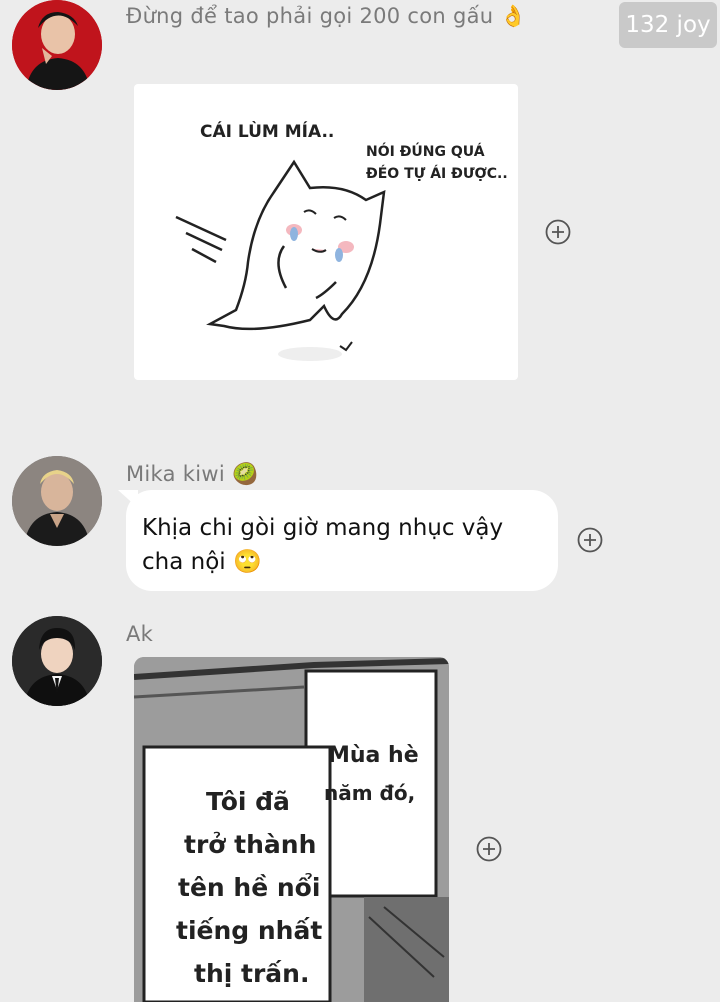 The image size is (720, 1002). I want to click on manga-caption-box1-line2: năm đó,, so click(370, 793).